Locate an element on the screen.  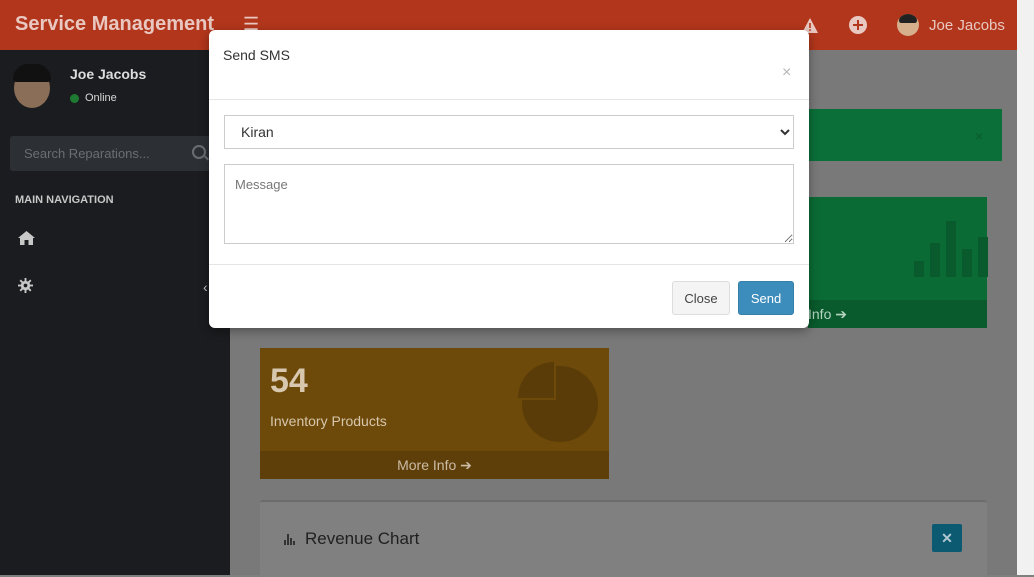
chevron-left-icon: ‹ is located at coordinates (205, 287).